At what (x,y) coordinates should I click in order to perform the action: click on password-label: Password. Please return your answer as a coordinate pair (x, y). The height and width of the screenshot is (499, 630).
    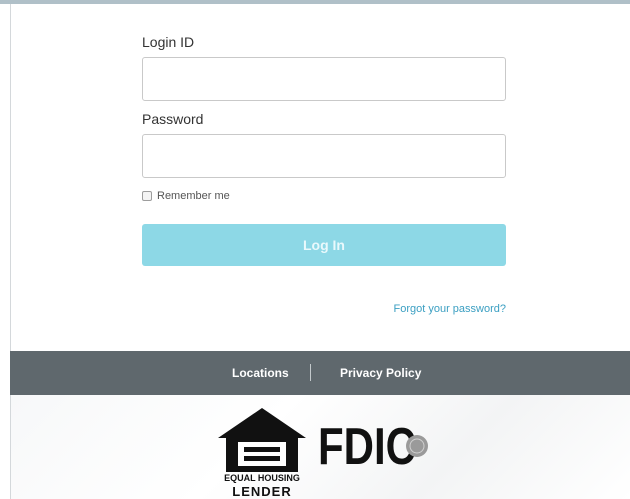
    Looking at the image, I should click on (173, 119).